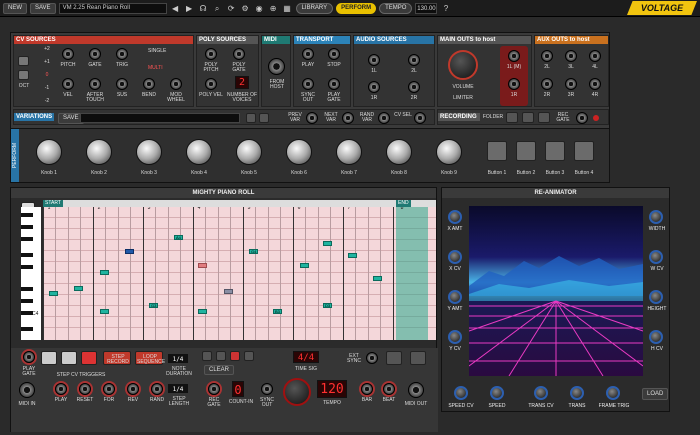 The image size is (700, 435). What do you see at coordinates (68, 84) in the screenshot?
I see `vel-jack` at bounding box center [68, 84].